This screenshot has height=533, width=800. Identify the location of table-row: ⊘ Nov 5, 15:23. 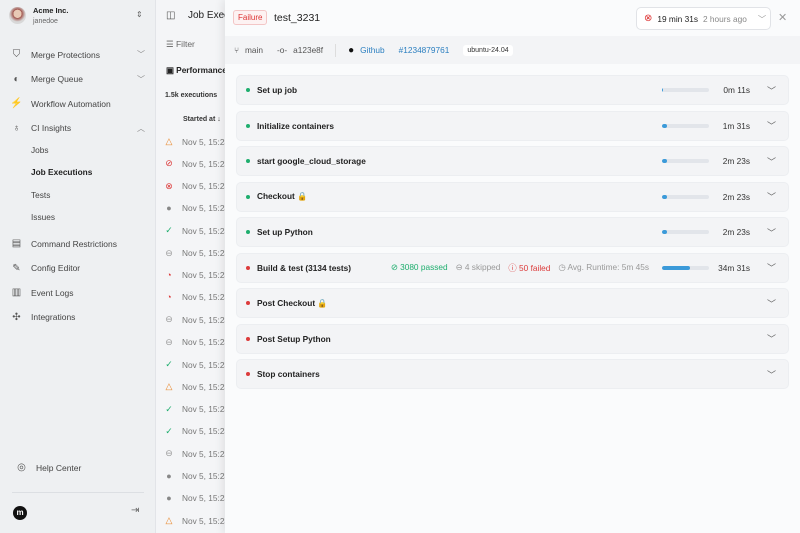
(194, 163).